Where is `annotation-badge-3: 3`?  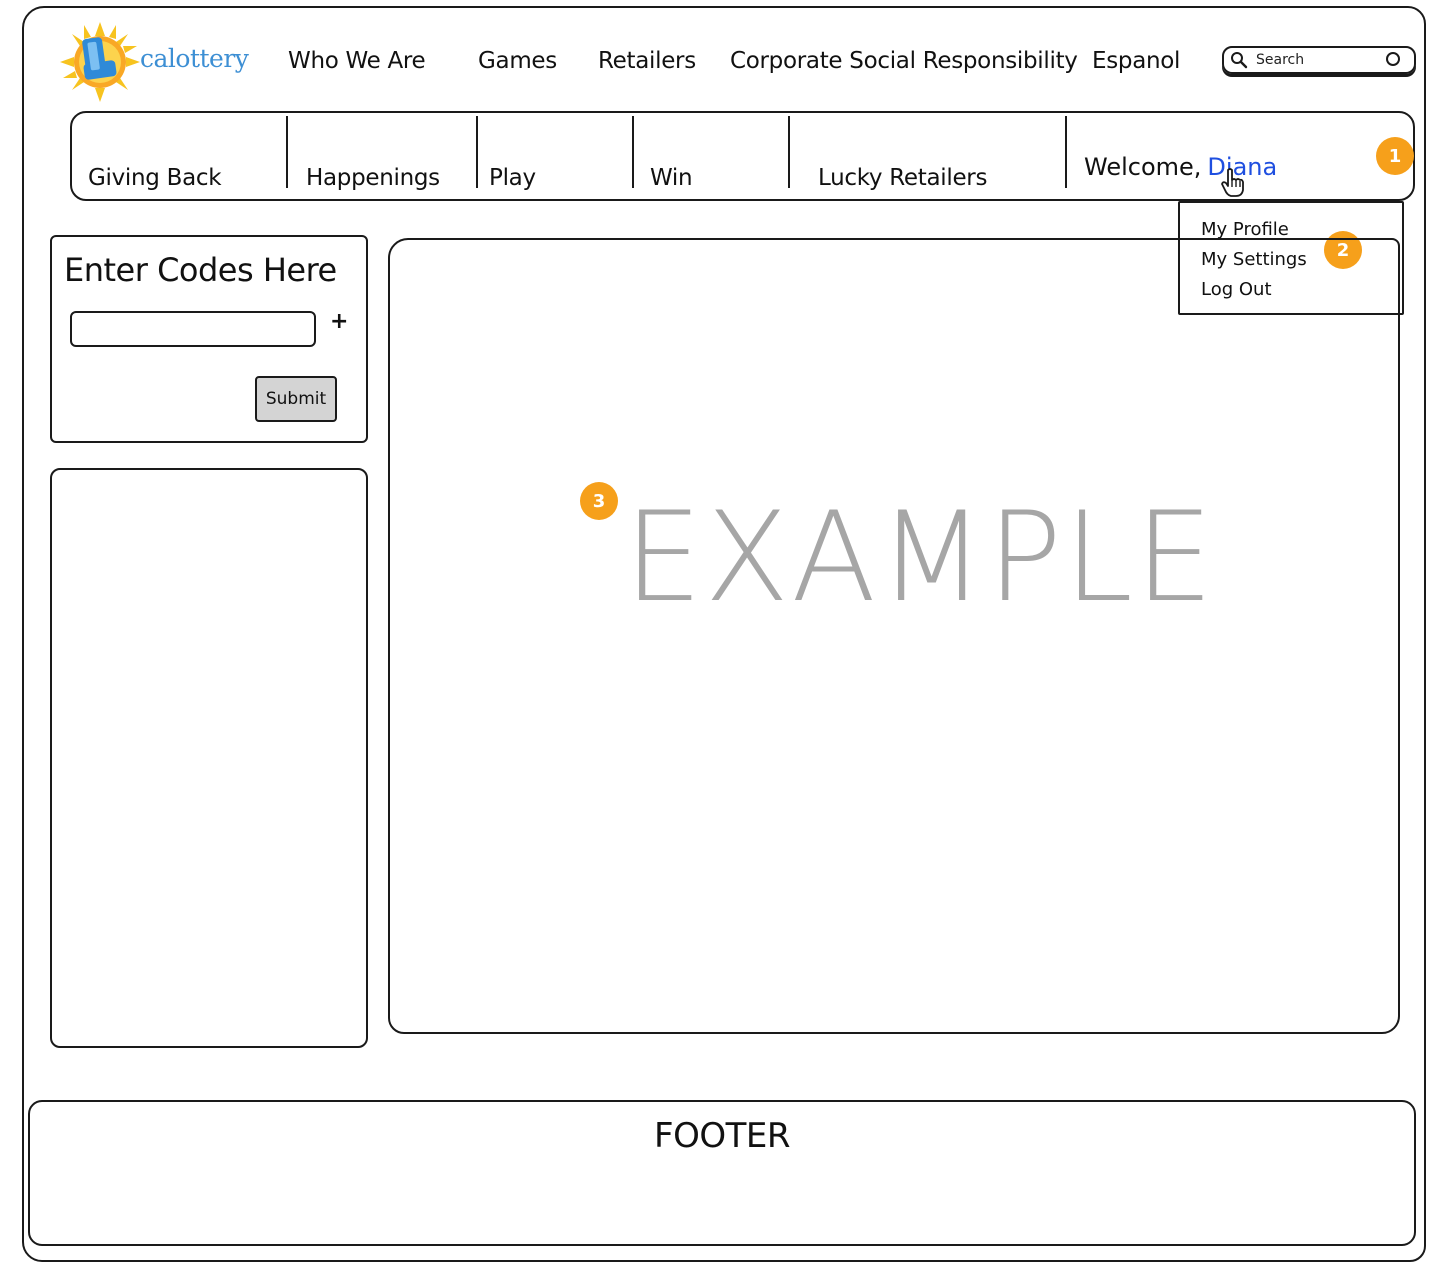 annotation-badge-3: 3 is located at coordinates (599, 501).